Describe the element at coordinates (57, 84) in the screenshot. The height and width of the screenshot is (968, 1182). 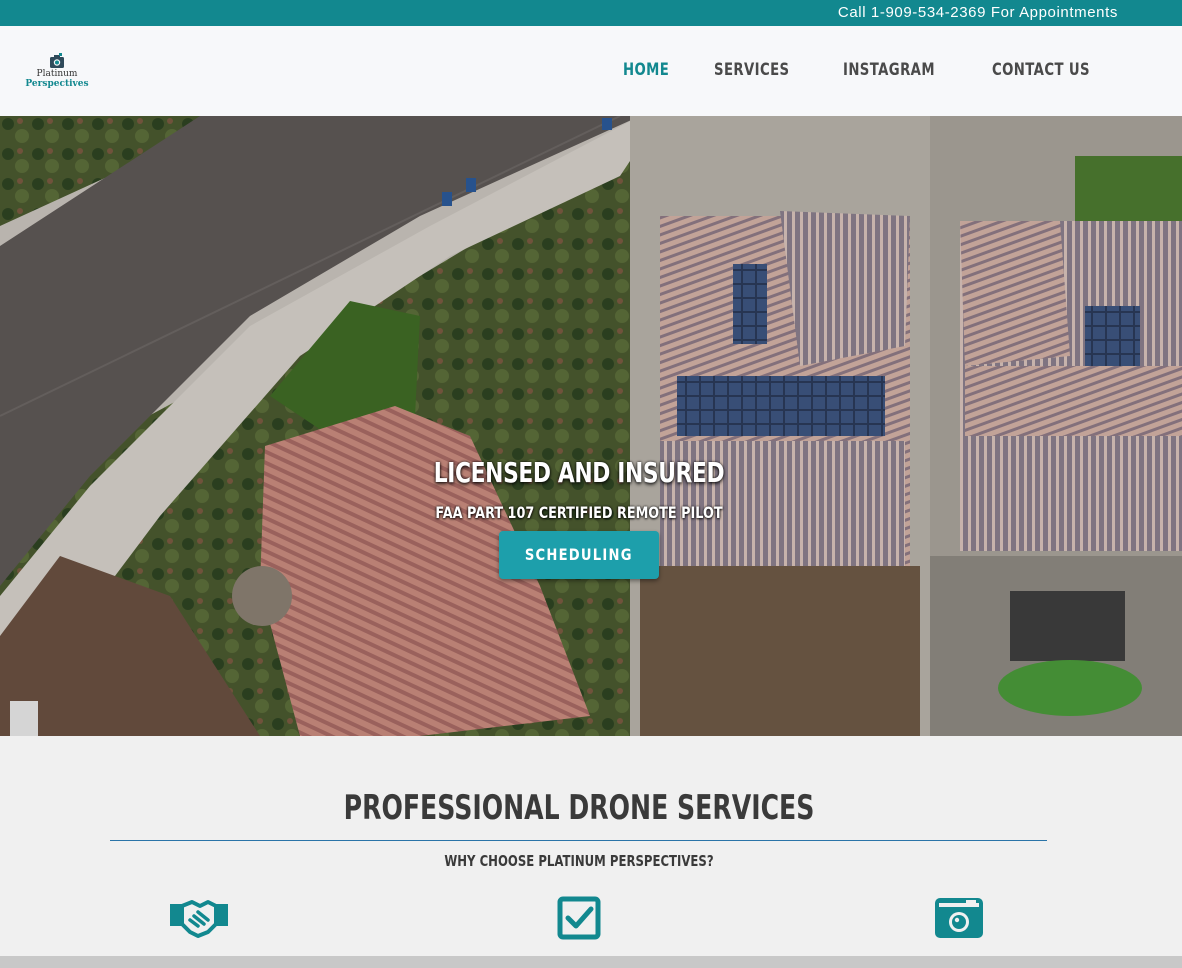
I see `logo-text-line2: Perspectives` at that location.